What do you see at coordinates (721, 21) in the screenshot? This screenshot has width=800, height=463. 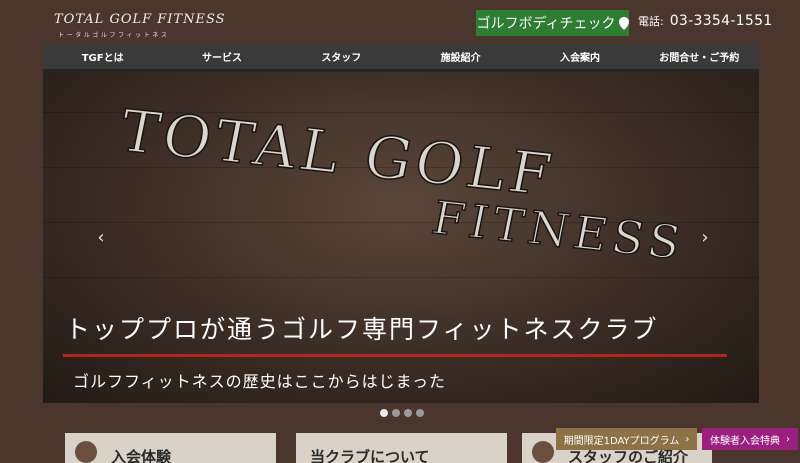 I see `phone-number: 03-3354-1551` at bounding box center [721, 21].